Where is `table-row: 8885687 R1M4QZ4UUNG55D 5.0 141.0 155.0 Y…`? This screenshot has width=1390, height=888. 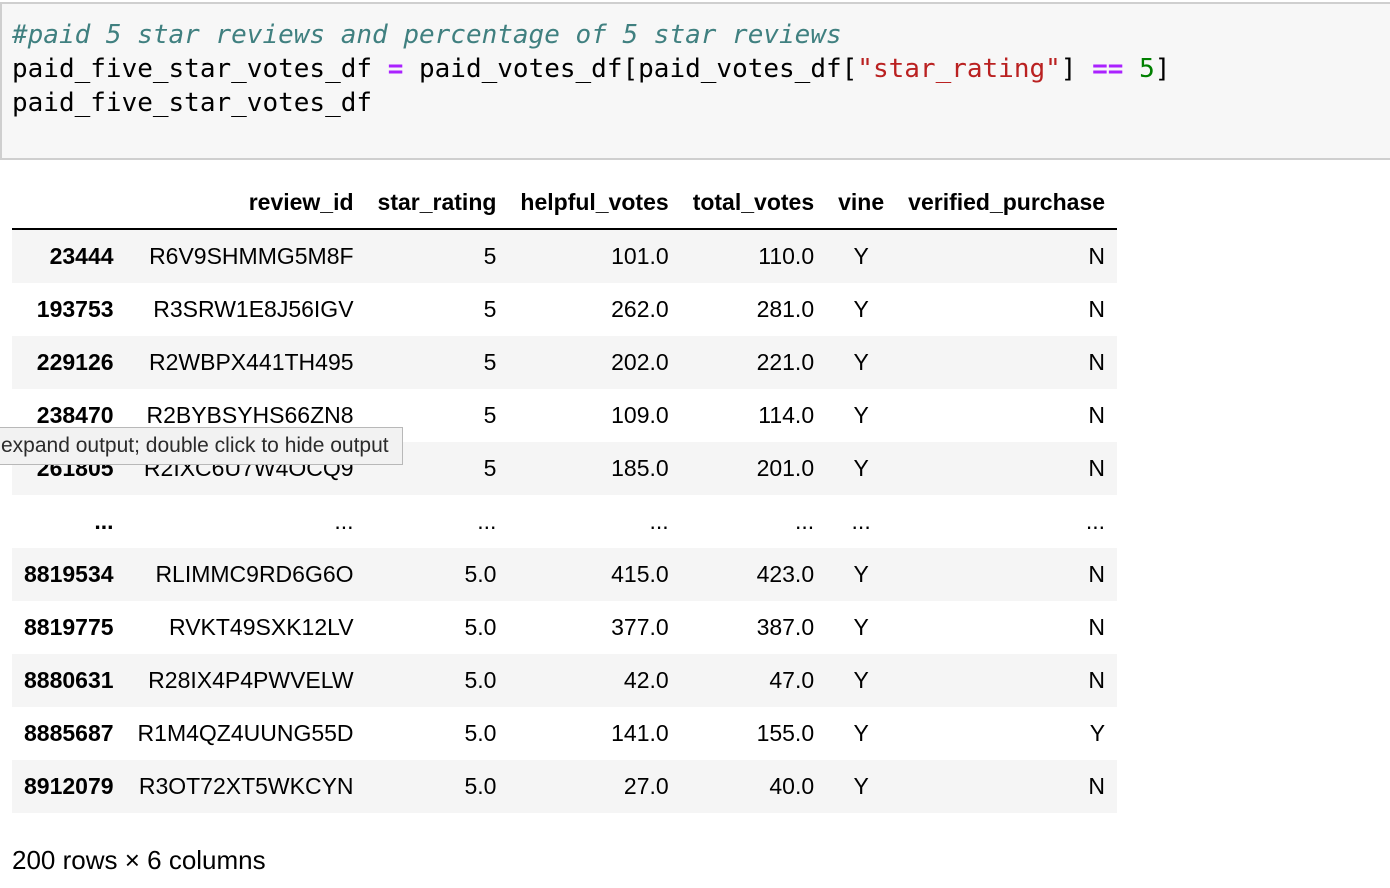
table-row: 8885687 R1M4QZ4UUNG55D 5.0 141.0 155.0 Y… is located at coordinates (565, 733).